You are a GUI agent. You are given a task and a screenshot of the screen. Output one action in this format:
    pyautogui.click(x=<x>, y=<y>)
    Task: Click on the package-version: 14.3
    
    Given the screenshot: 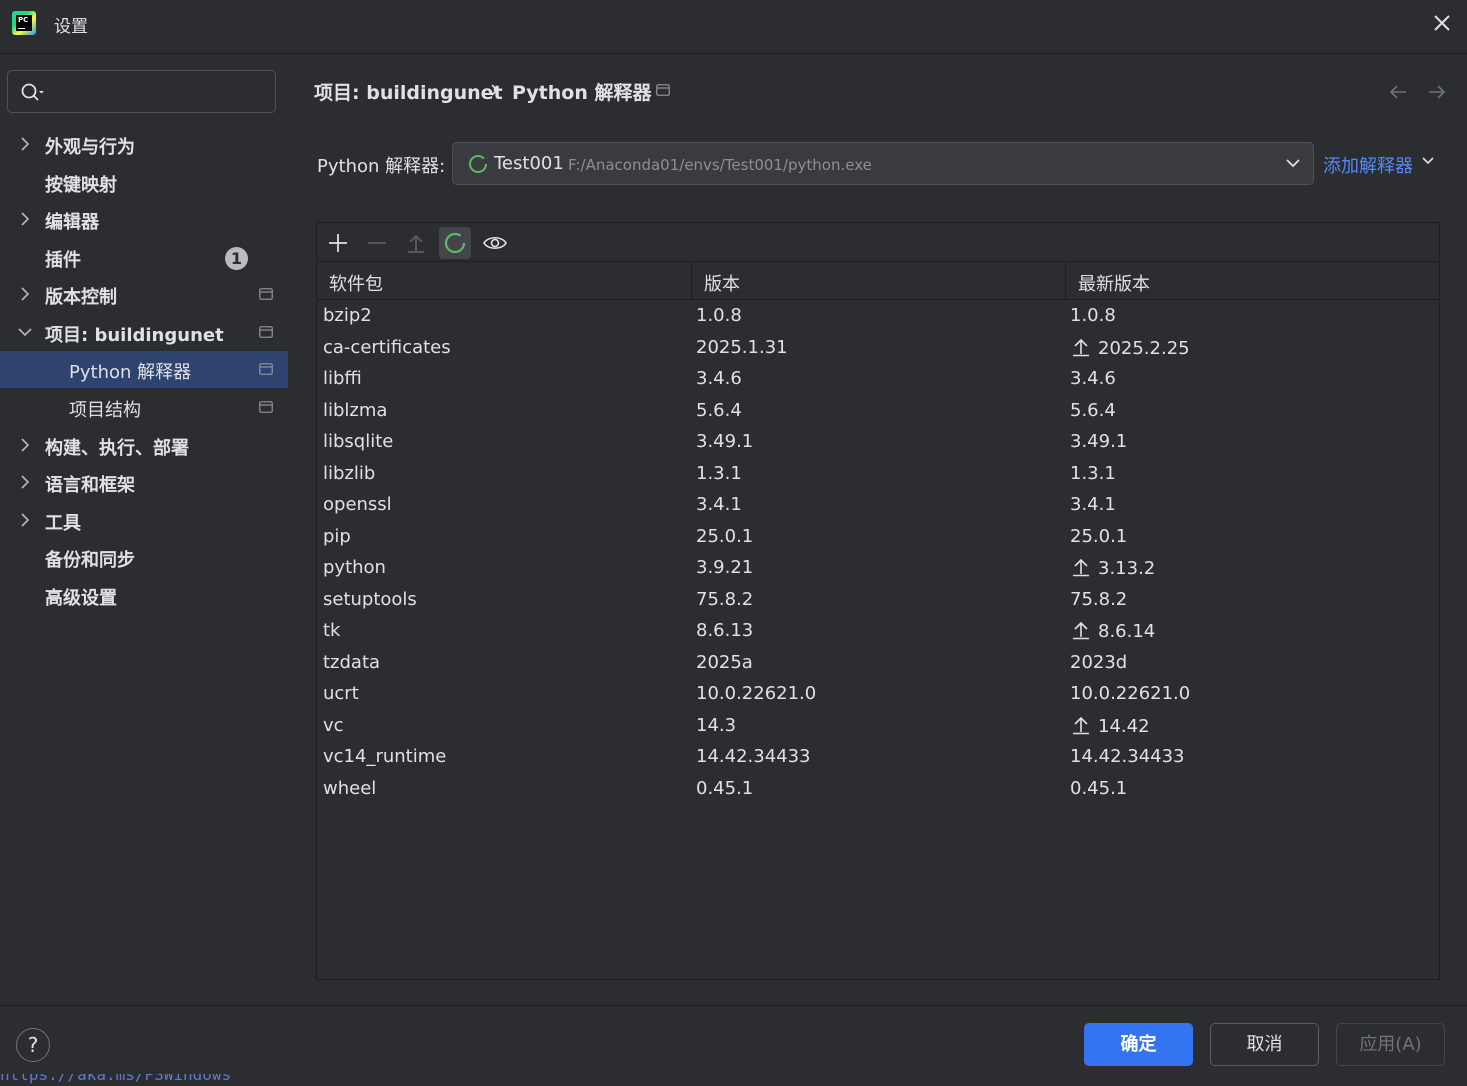 What is the action you would take?
    pyautogui.click(x=716, y=725)
    